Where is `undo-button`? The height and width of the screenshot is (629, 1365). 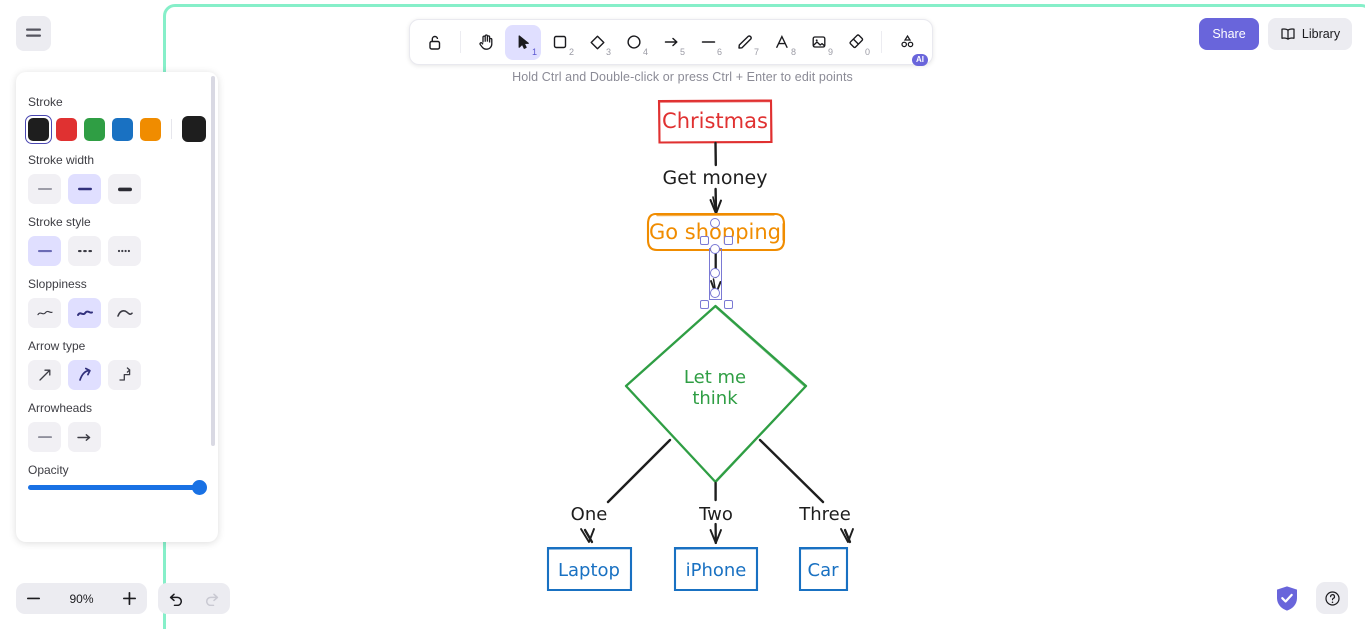
undo-button is located at coordinates (176, 598).